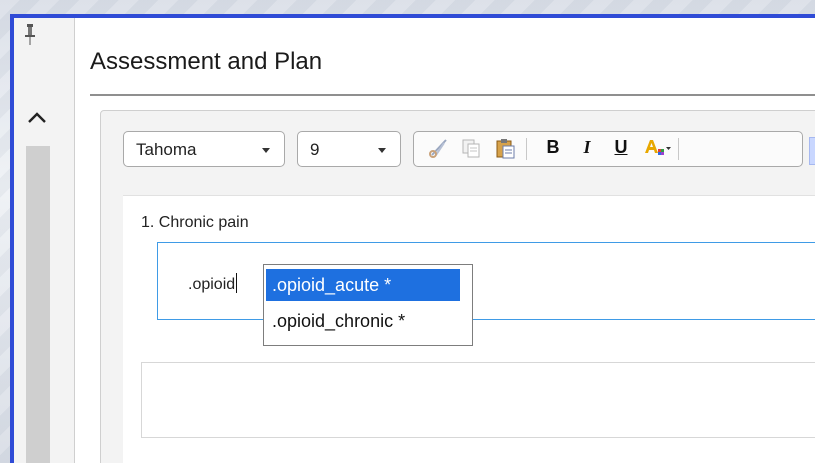  I want to click on scrollbar-track, so click(38, 304).